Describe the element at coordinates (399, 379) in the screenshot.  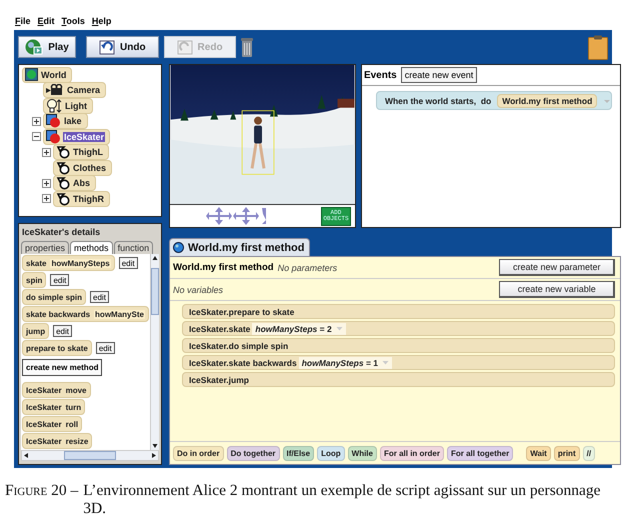
I see `statement-block: IceSkater.jump` at that location.